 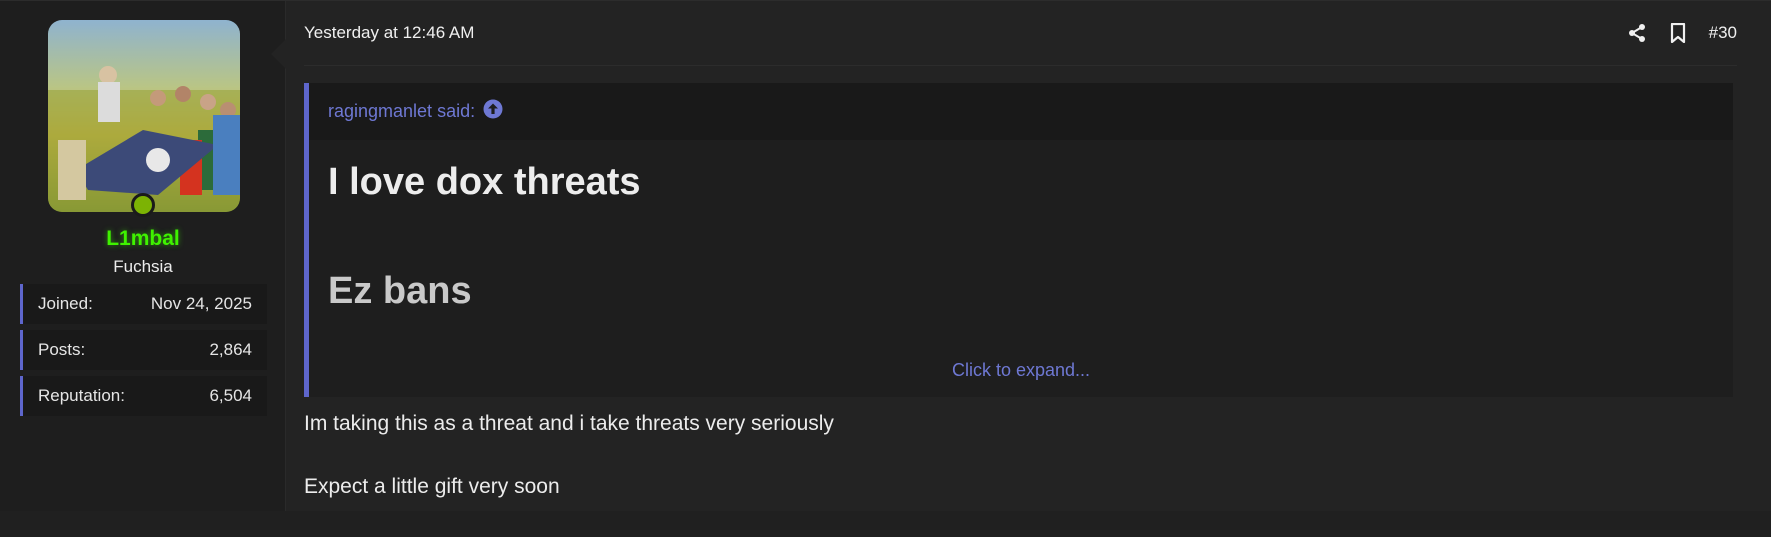 I want to click on stat-value: 6,504, so click(x=230, y=395).